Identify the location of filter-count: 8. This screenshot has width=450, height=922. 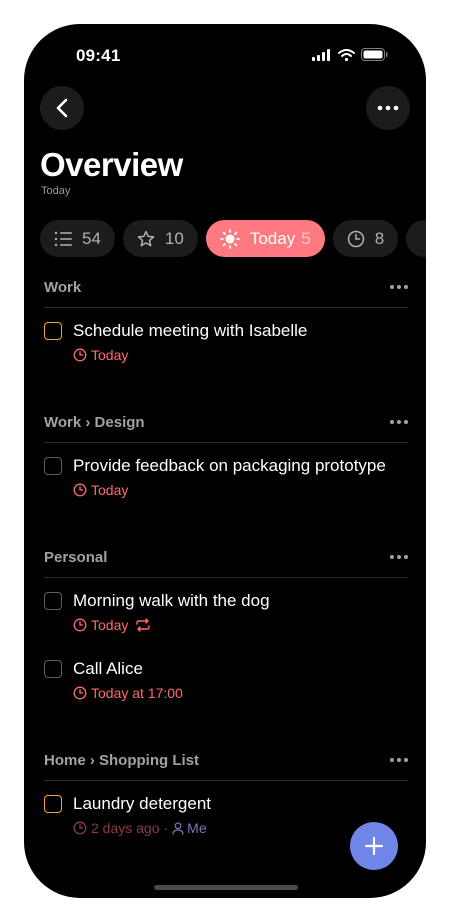
(379, 238).